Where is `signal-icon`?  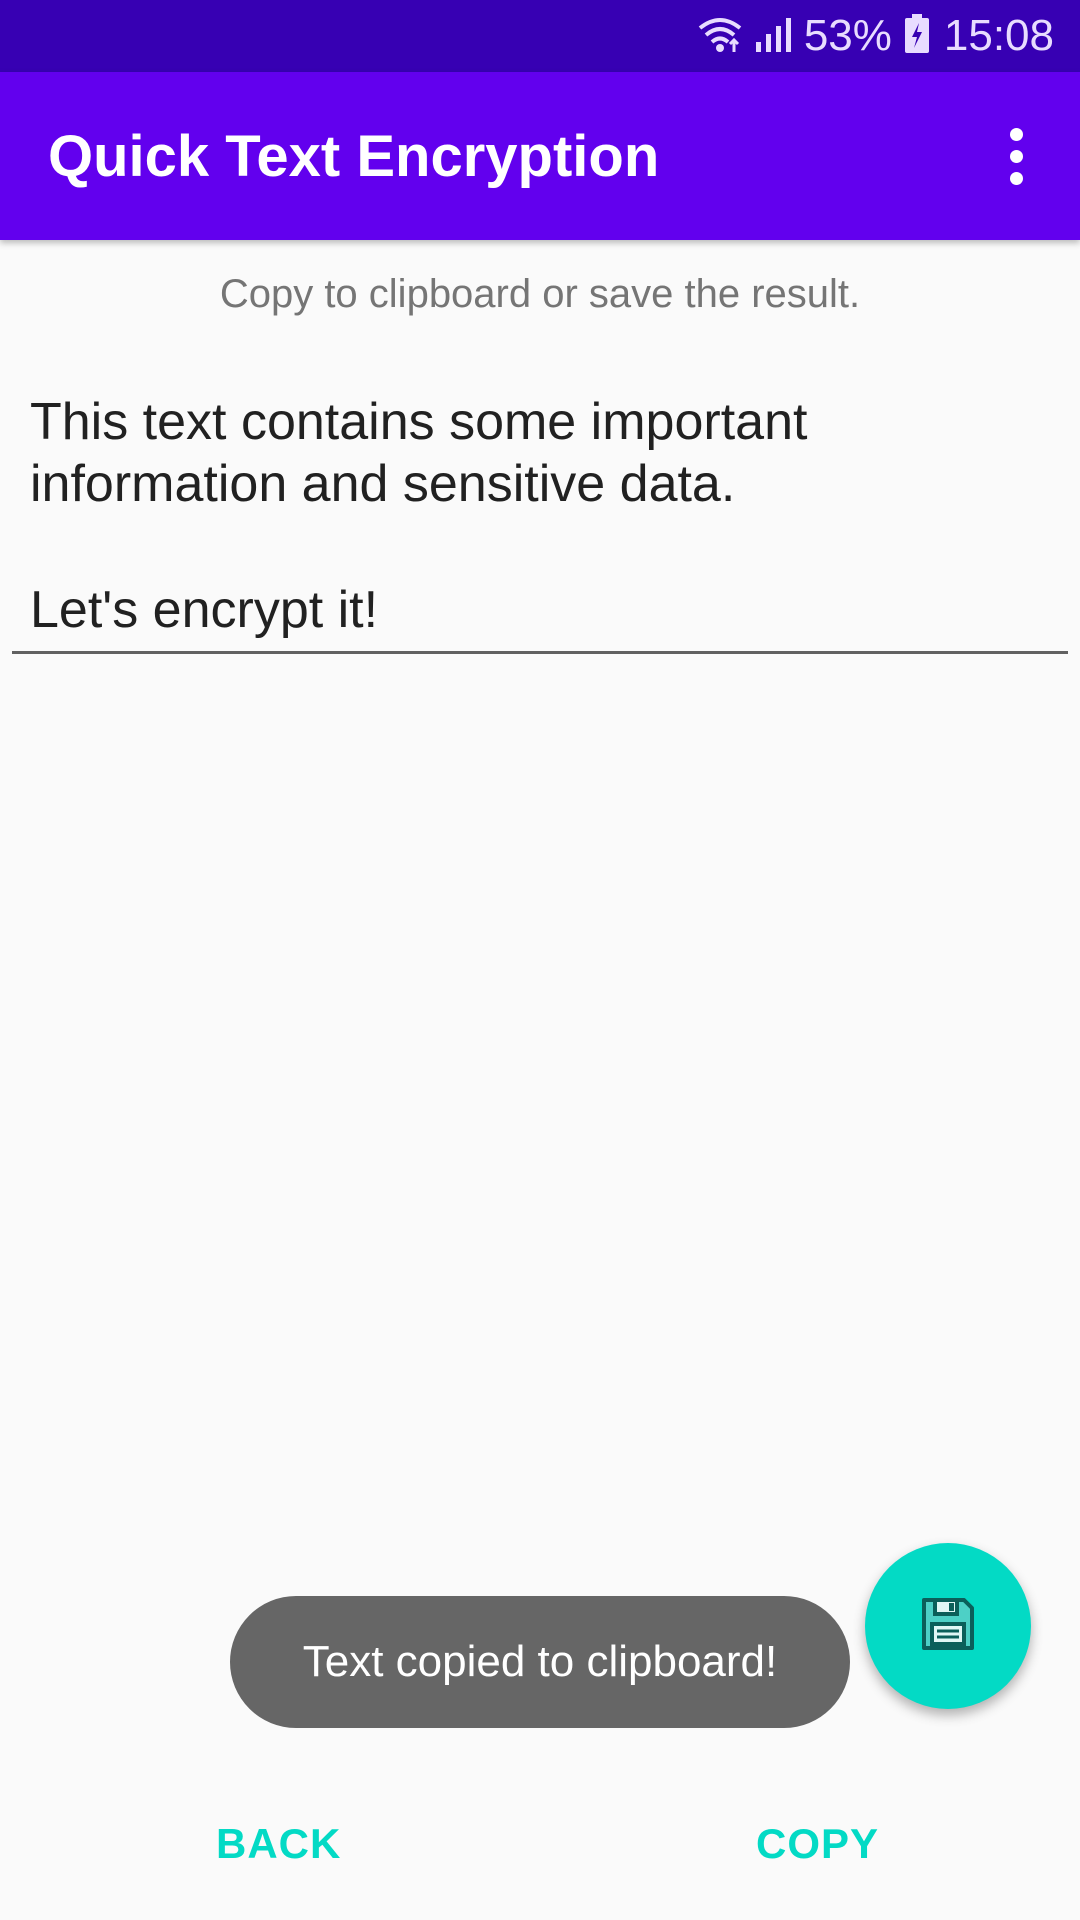 signal-icon is located at coordinates (774, 36).